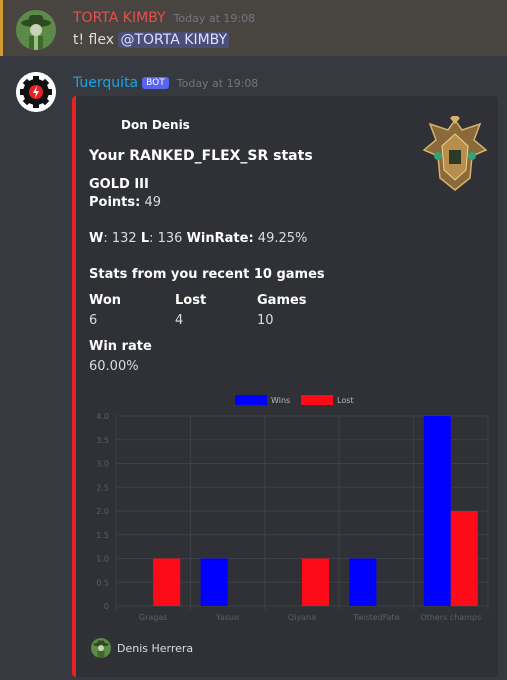 The height and width of the screenshot is (680, 507). What do you see at coordinates (94, 40) in the screenshot?
I see `message-text: t! flex` at bounding box center [94, 40].